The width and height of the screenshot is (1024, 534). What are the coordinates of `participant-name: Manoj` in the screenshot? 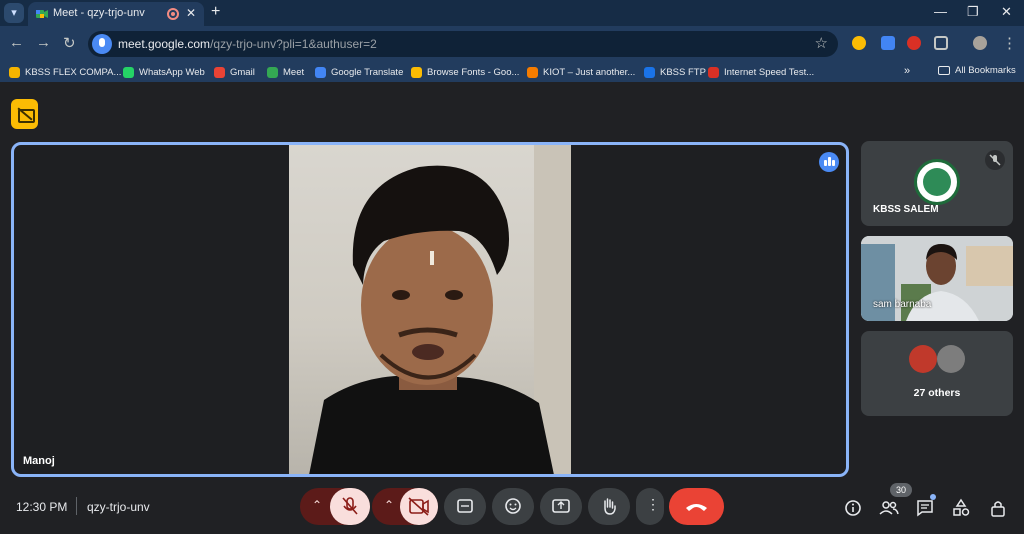 It's located at (39, 461).